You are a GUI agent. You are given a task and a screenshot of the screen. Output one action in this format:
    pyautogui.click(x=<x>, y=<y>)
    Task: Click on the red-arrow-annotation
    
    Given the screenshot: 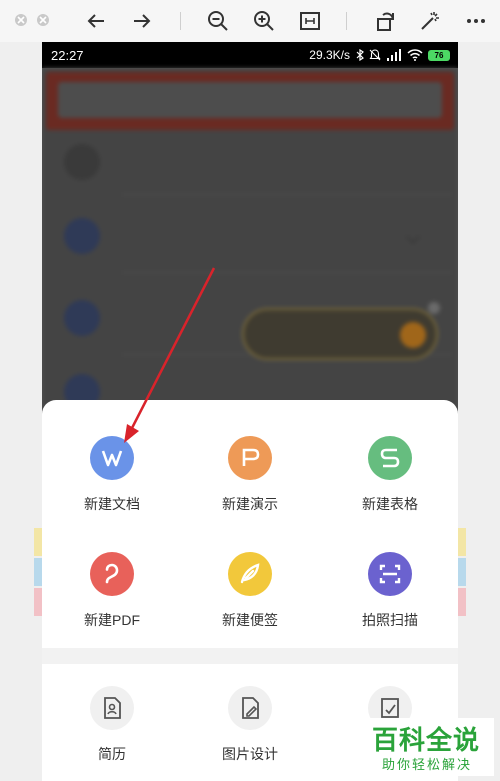 What is the action you would take?
    pyautogui.click(x=170, y=355)
    